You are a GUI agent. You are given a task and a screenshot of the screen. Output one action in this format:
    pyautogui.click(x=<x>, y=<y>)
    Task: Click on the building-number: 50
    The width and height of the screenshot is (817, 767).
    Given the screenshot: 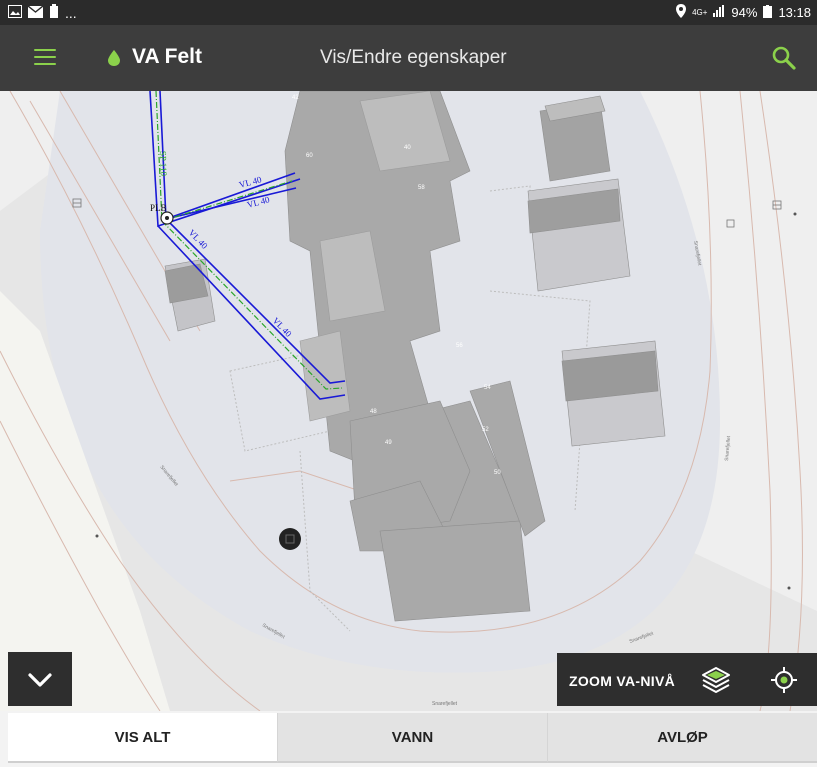 What is the action you would take?
    pyautogui.click(x=497, y=473)
    